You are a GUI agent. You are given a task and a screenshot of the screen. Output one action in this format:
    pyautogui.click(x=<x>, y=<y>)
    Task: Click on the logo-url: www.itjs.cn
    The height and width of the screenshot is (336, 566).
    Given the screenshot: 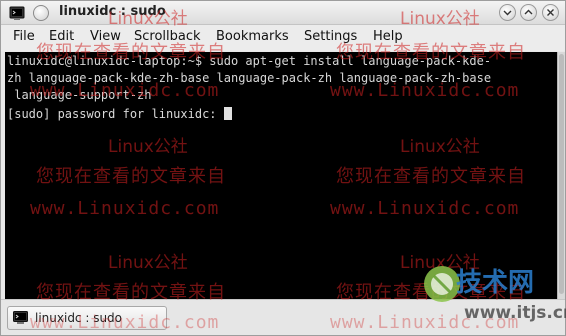 What is the action you would take?
    pyautogui.click(x=515, y=313)
    